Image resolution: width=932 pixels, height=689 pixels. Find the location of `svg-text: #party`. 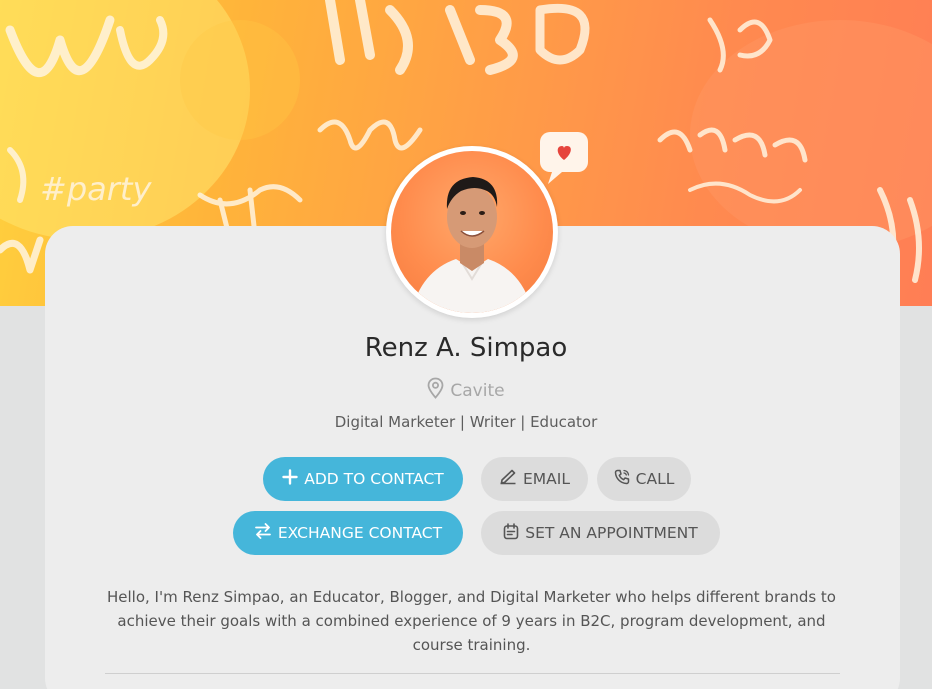

svg-text: #party is located at coordinates (96, 189).